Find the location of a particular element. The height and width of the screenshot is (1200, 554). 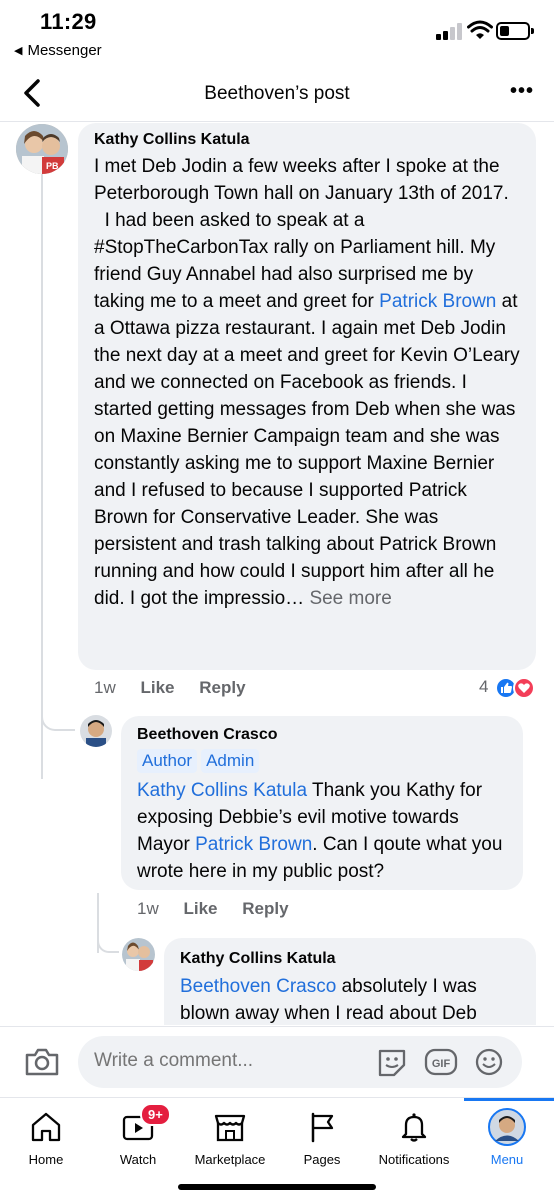

comment-box: GIF is located at coordinates (300, 1062).